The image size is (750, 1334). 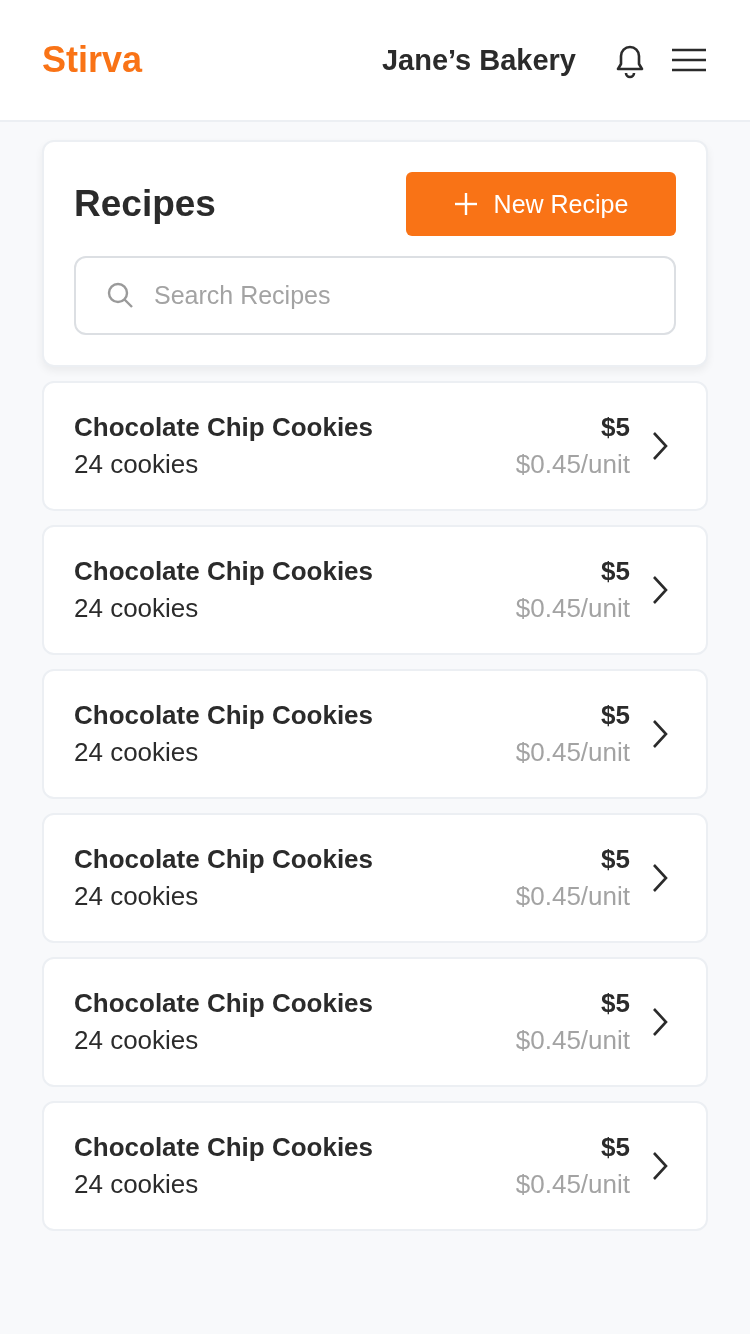 I want to click on page-title: Recipes, so click(x=145, y=204).